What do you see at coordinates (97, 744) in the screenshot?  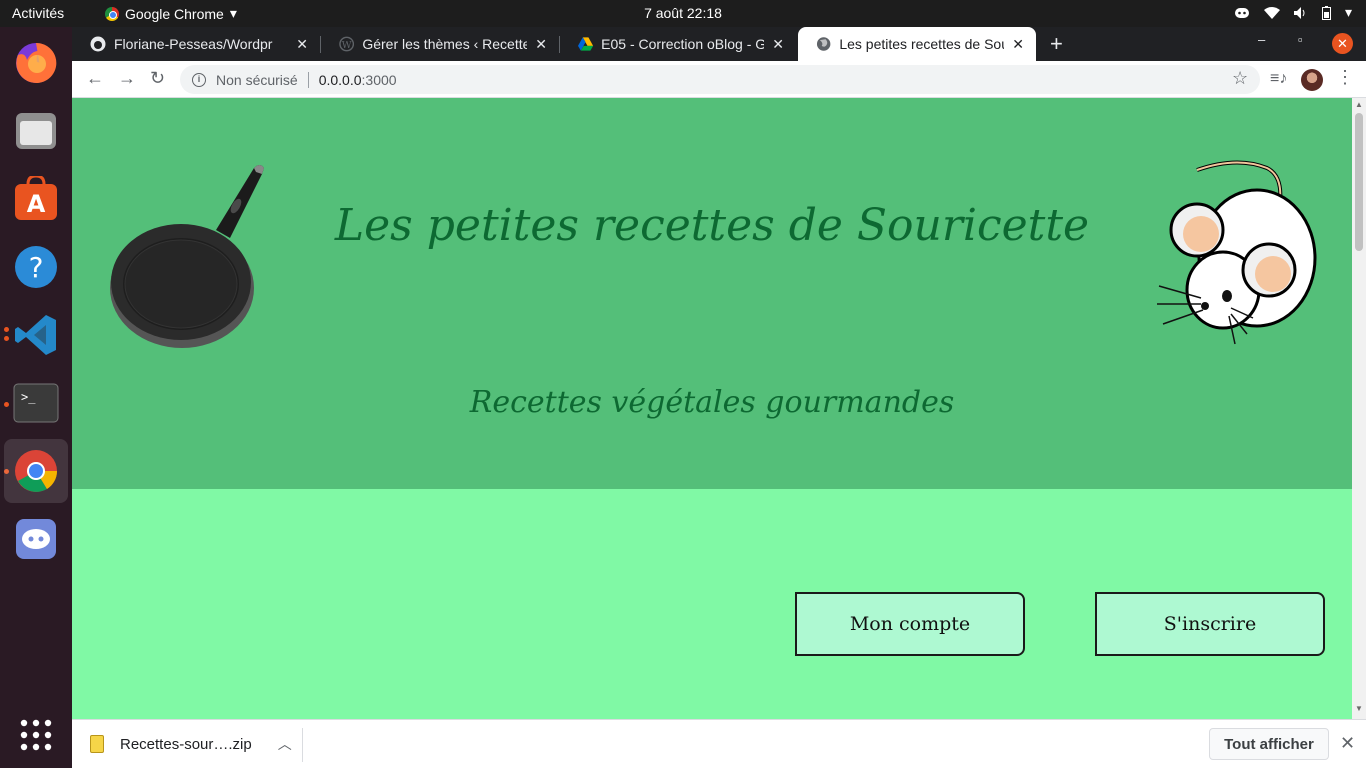 I see `zip-file-icon` at bounding box center [97, 744].